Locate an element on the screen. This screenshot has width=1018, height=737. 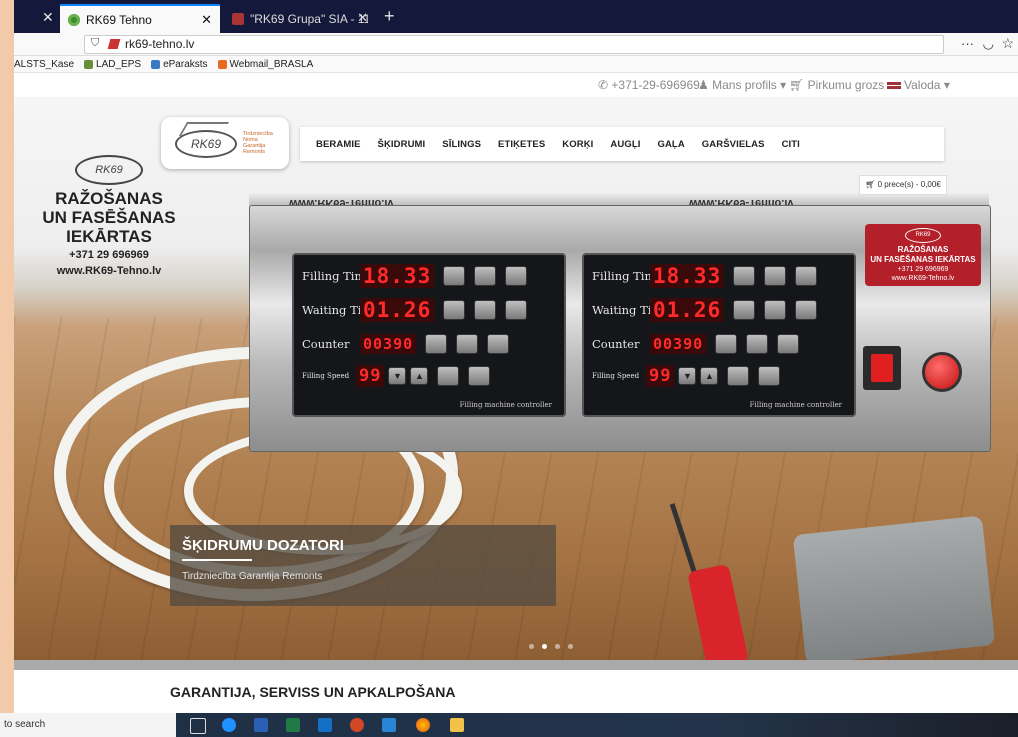
nav-korki: KORĶI is located at coordinates (577, 144).